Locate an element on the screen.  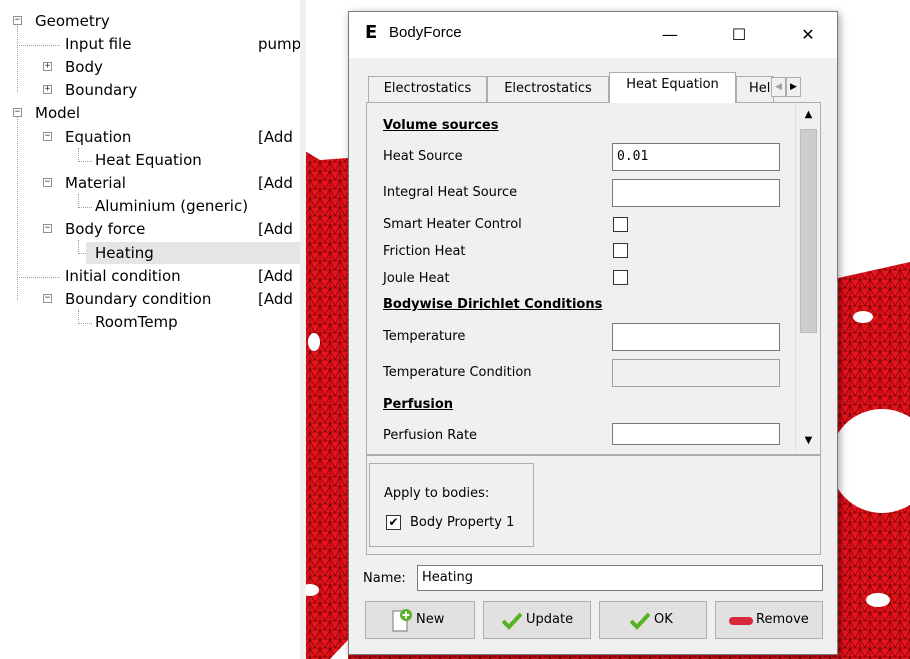
tree-item-aluminium: Aluminium (generic) is located at coordinates (150, 206).